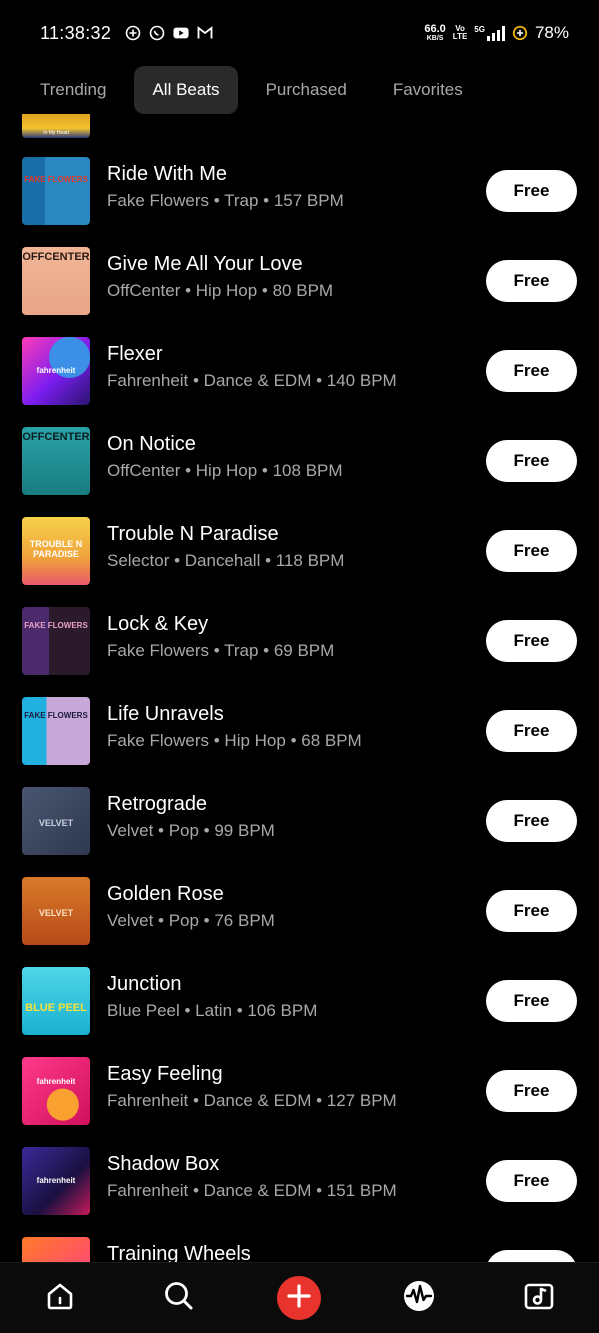  Describe the element at coordinates (169, 33) in the screenshot. I see `notification-icons` at that location.